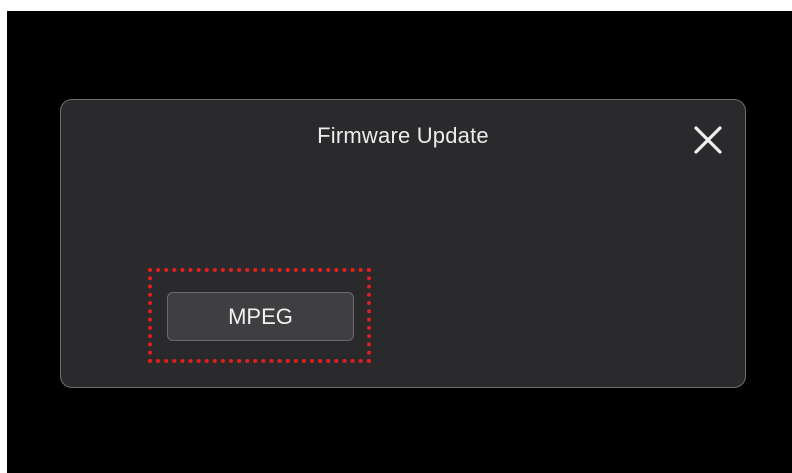  What do you see at coordinates (403, 135) in the screenshot?
I see `dialog-title: Firmware Update` at bounding box center [403, 135].